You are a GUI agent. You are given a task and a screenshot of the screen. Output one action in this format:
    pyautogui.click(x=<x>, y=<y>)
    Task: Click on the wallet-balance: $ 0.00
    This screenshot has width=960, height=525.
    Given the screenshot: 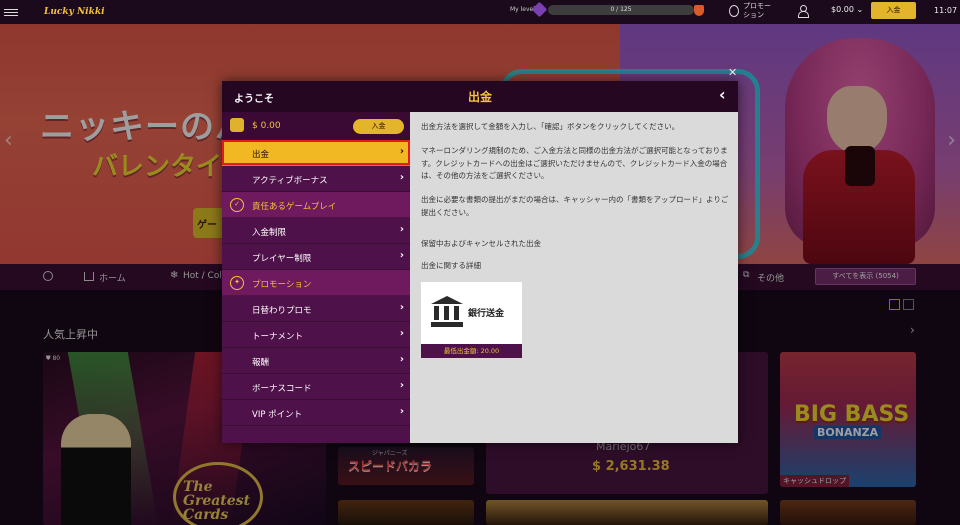 What is the action you would take?
    pyautogui.click(x=266, y=126)
    